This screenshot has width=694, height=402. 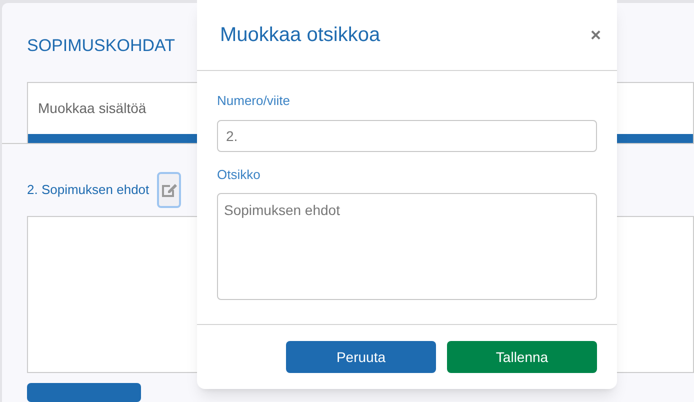 What do you see at coordinates (101, 46) in the screenshot?
I see `page-title: SOPIMUSKOHDAT` at bounding box center [101, 46].